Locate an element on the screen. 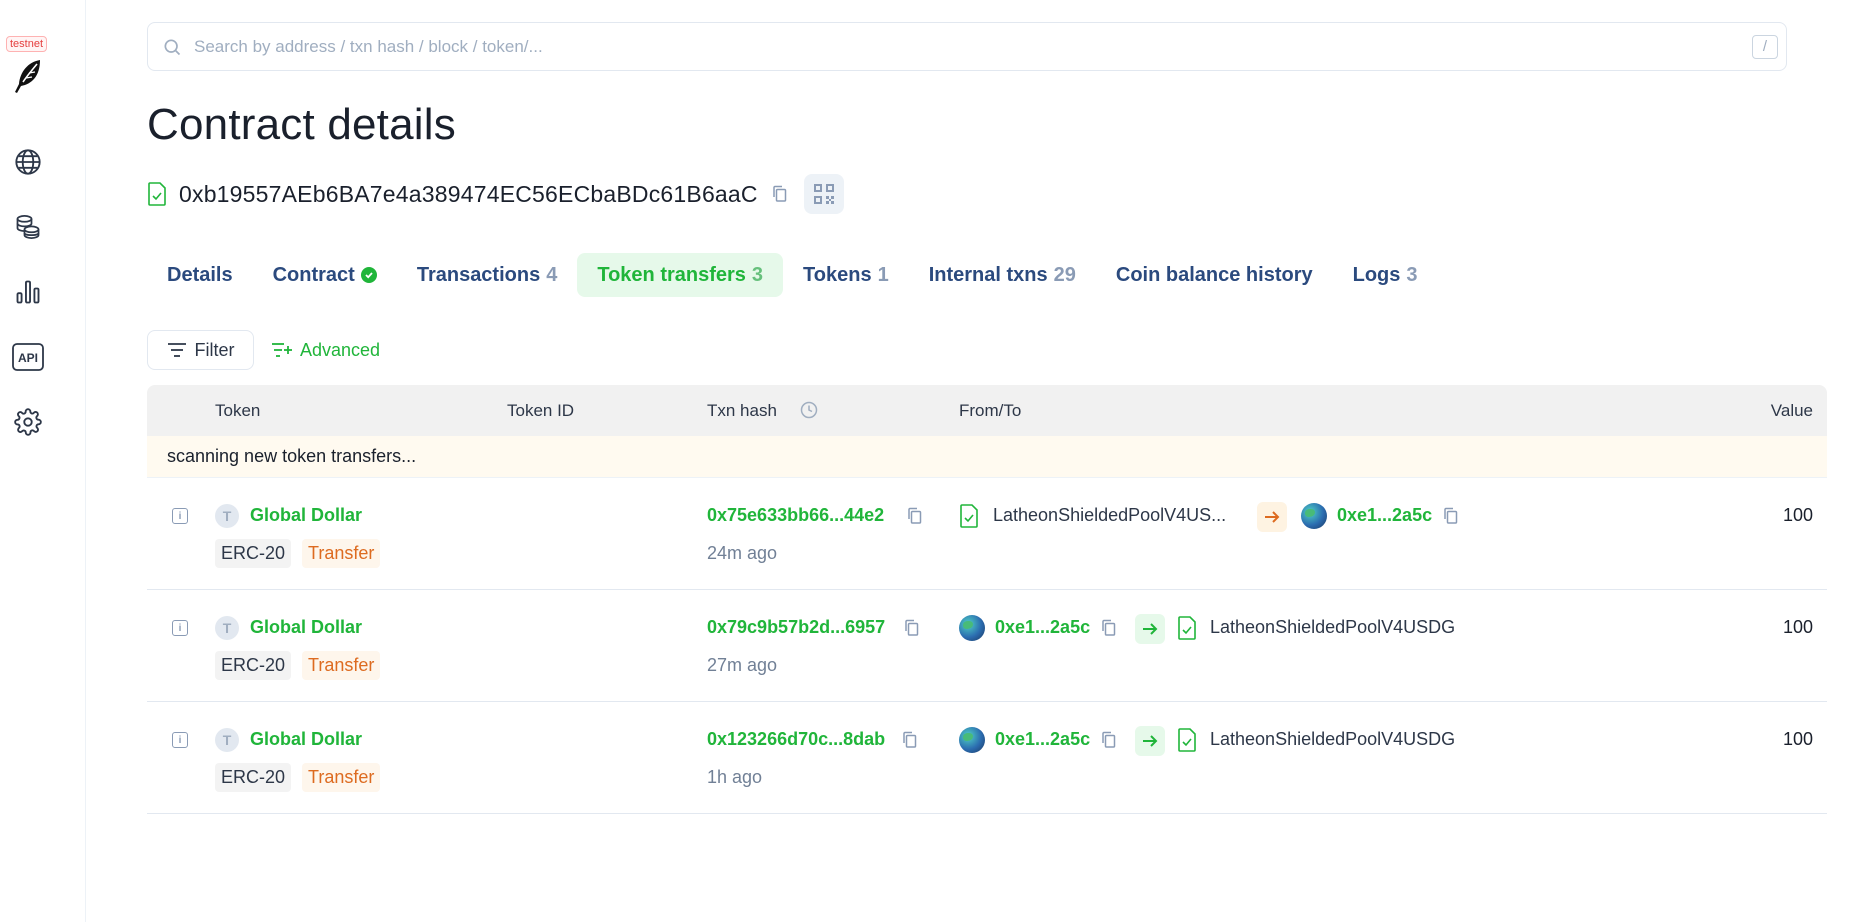 This screenshot has width=1850, height=922. filter-button: Filter is located at coordinates (200, 350).